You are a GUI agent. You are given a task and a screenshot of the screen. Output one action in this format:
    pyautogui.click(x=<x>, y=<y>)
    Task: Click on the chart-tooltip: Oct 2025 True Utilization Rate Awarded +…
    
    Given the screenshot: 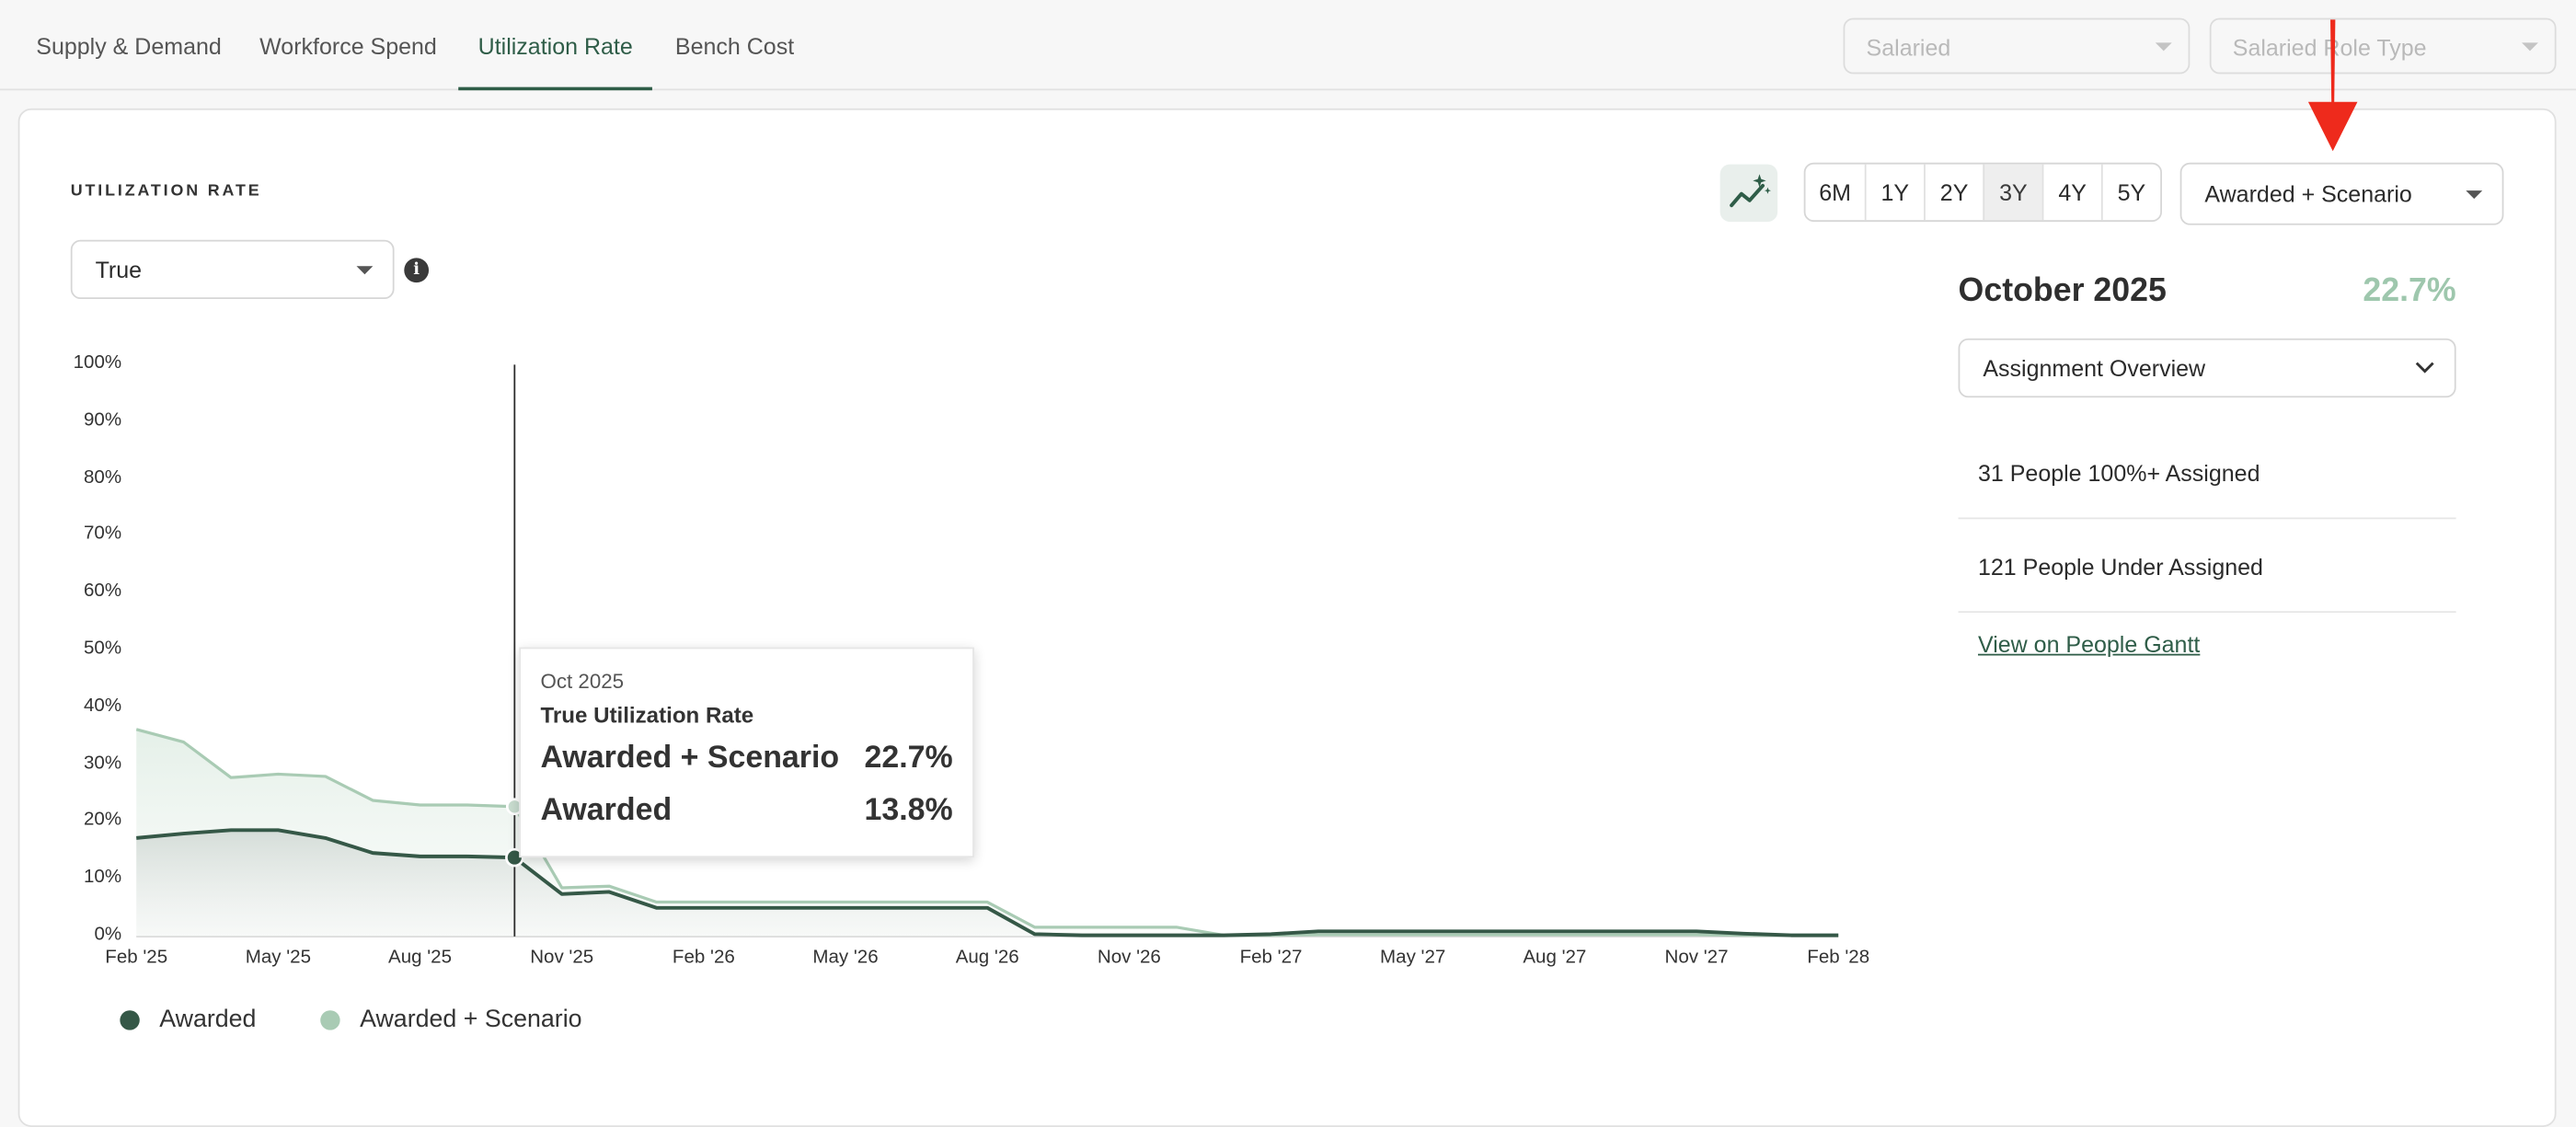 What is the action you would take?
    pyautogui.click(x=746, y=752)
    